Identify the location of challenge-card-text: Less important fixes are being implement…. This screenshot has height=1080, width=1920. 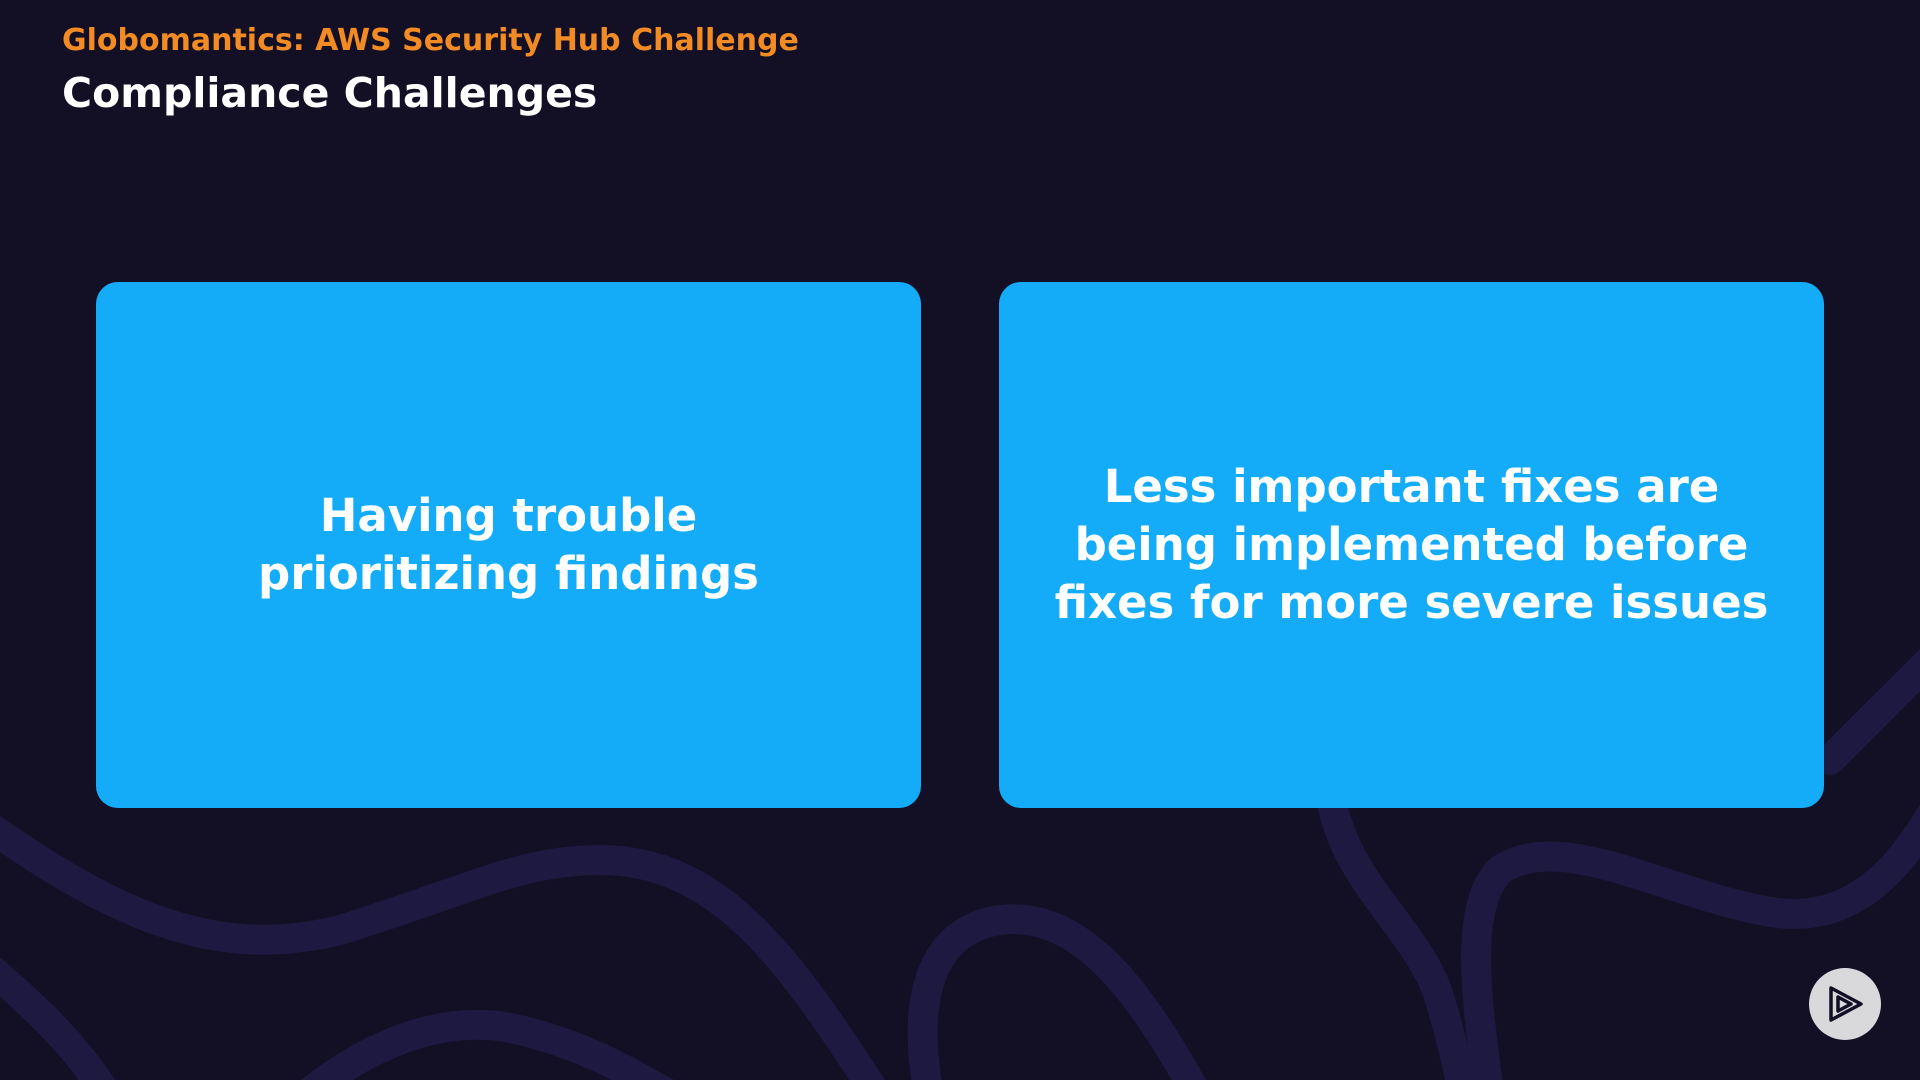
(1411, 544).